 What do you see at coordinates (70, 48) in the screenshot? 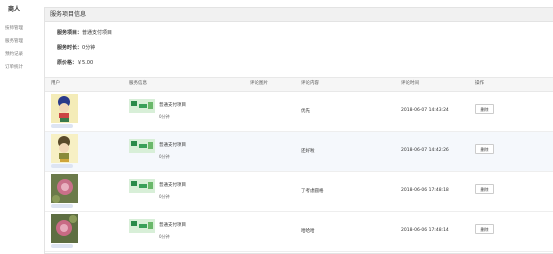
I see `duration-label: 服务时长：` at bounding box center [70, 48].